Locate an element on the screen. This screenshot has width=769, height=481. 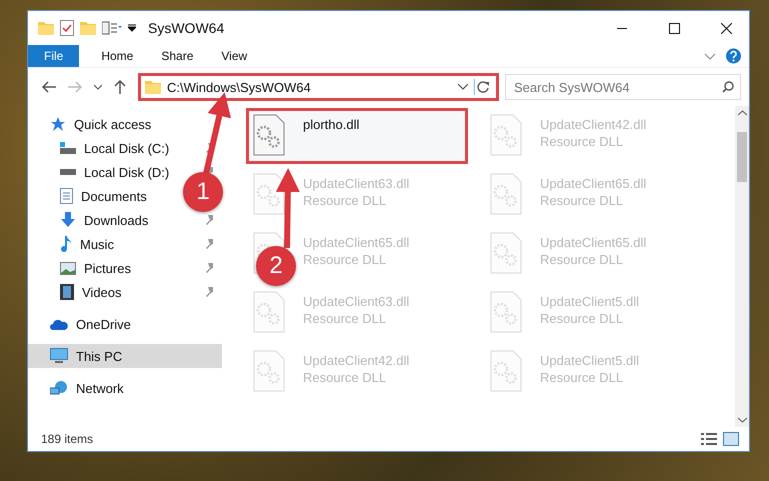
properties-icon is located at coordinates (112, 28).